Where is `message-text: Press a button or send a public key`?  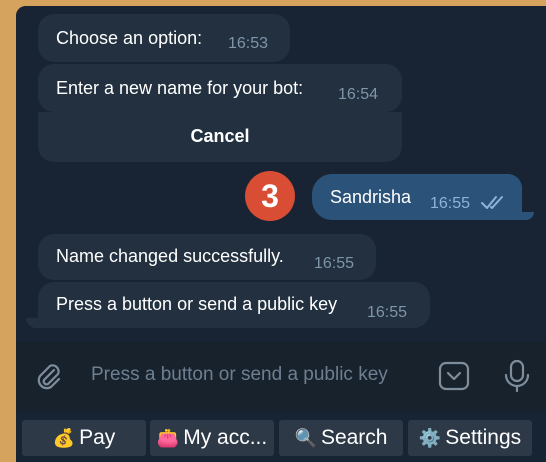 message-text: Press a button or send a public key is located at coordinates (197, 304).